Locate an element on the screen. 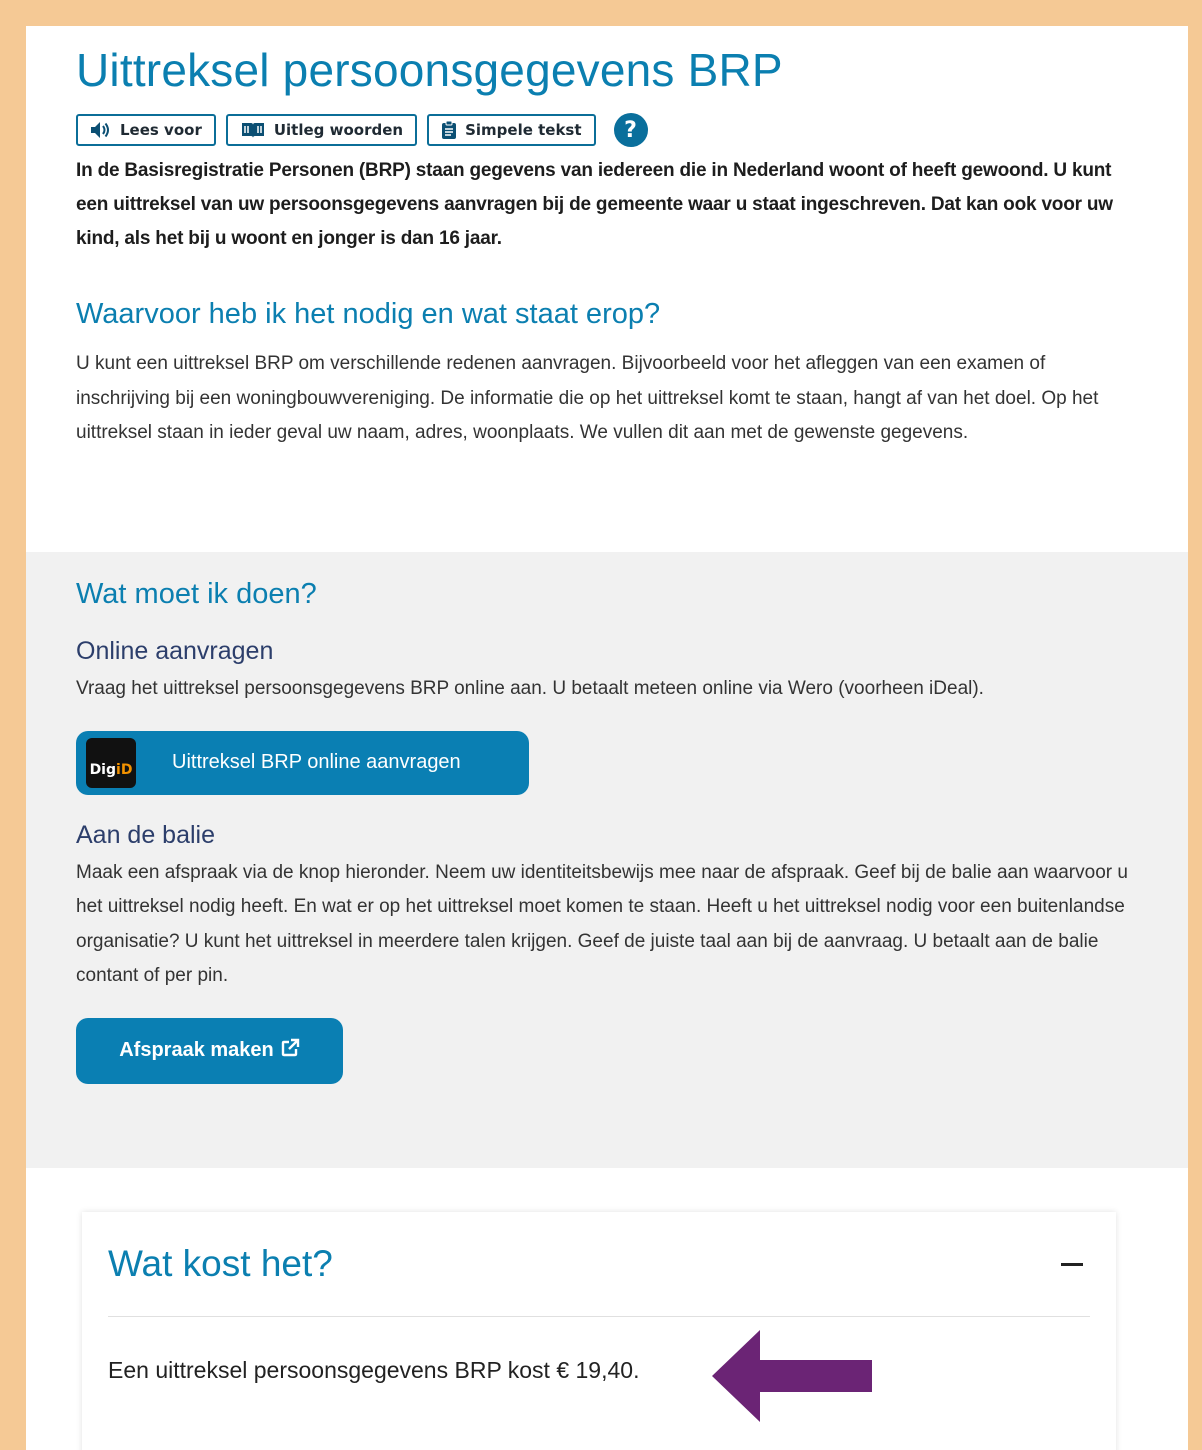 The height and width of the screenshot is (1450, 1202). arrow-left-icon is located at coordinates (794, 1380).